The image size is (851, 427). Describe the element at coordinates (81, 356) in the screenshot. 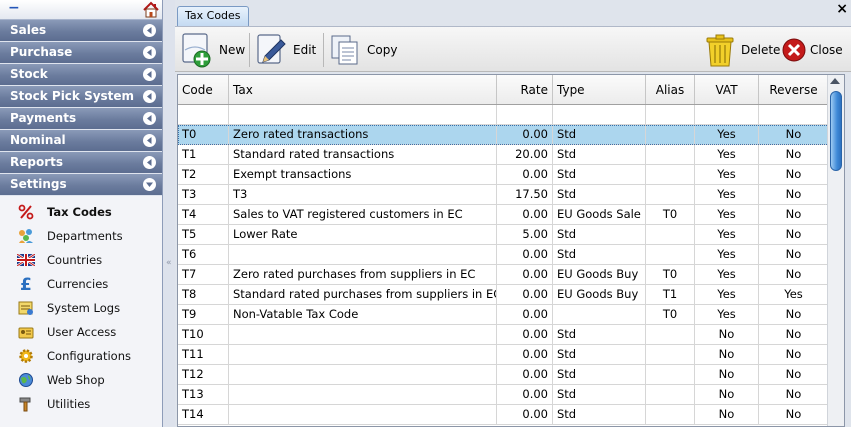

I see `sidebar-item-configurations: Configurations` at that location.